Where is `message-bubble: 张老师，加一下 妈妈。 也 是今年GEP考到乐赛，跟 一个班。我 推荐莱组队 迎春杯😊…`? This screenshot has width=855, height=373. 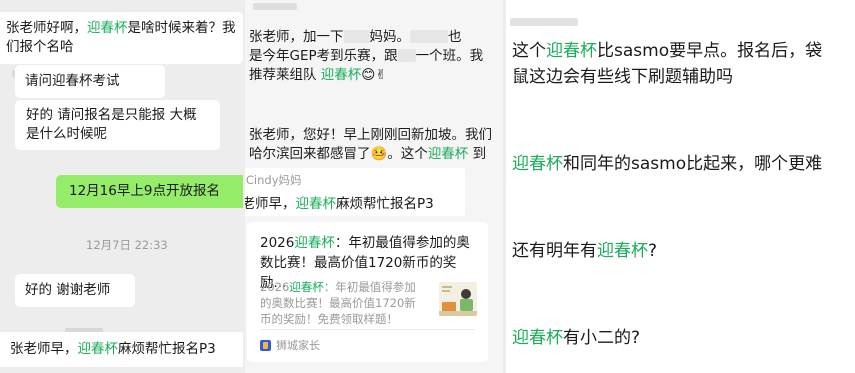
message-bubble: 张老师，加一下 妈妈。 也 是今年GEP考到乐赛，跟 一个班。我 推荐莱组队 迎春杯😊… is located at coordinates (374, 56).